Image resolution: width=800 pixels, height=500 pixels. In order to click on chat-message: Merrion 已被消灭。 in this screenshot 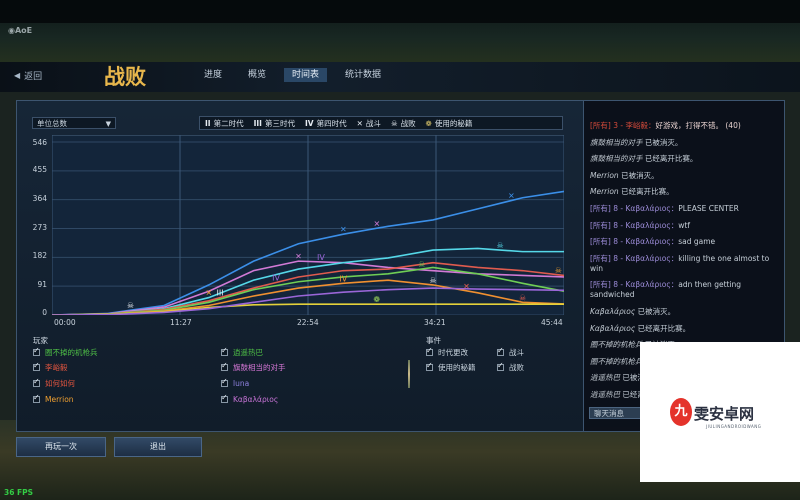, I will do `click(684, 176)`.